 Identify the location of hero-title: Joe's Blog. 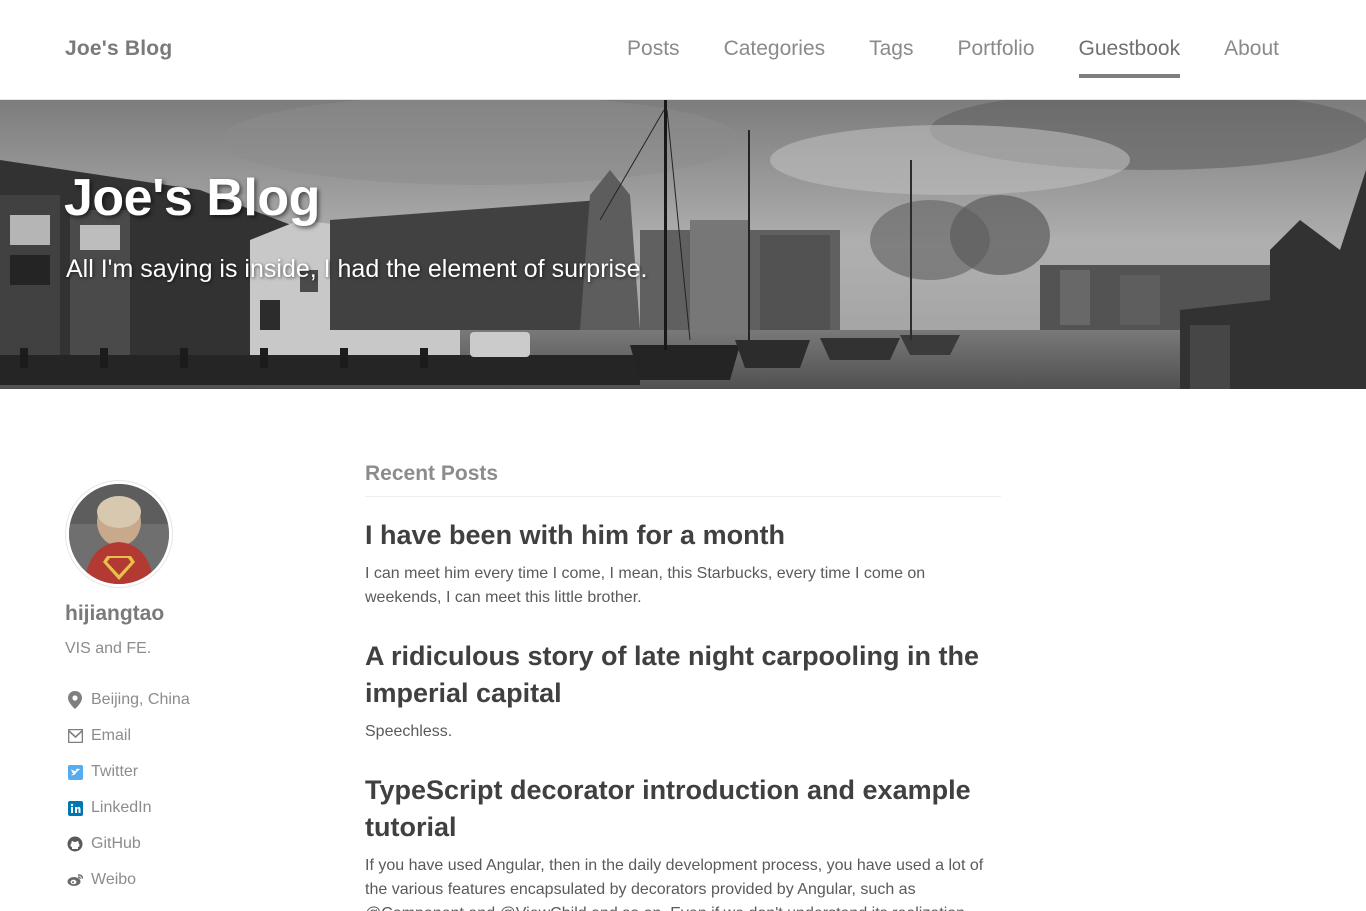
(192, 198).